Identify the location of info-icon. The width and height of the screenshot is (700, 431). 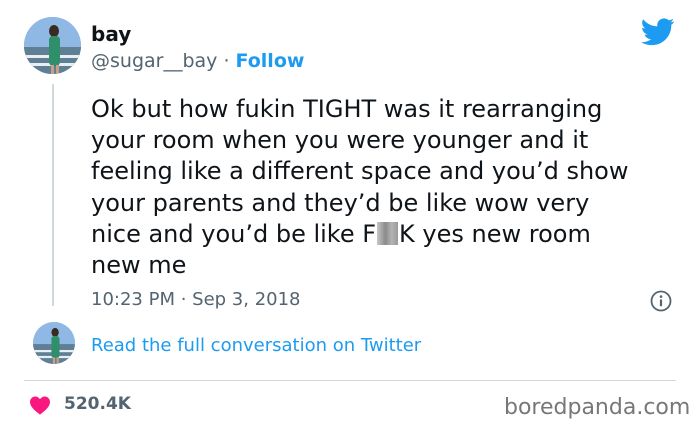
(661, 301).